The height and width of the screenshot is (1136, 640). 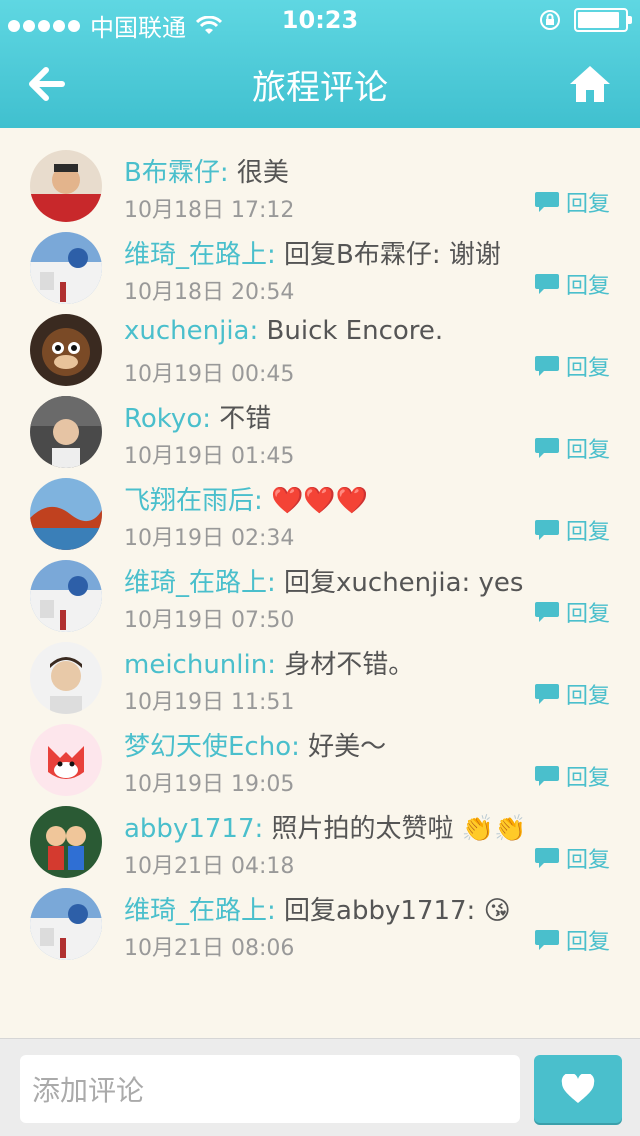 I want to click on comment-time: 10月21日 08:06, so click(x=209, y=948).